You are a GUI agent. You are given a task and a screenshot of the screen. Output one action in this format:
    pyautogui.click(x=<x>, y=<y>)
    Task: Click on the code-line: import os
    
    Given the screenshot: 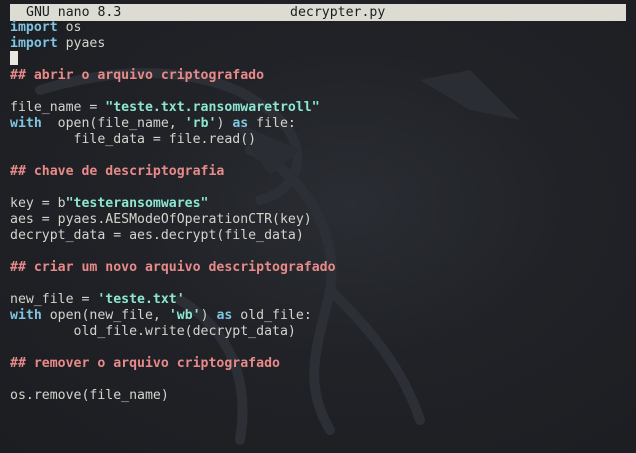 What is the action you would take?
    pyautogui.click(x=320, y=28)
    